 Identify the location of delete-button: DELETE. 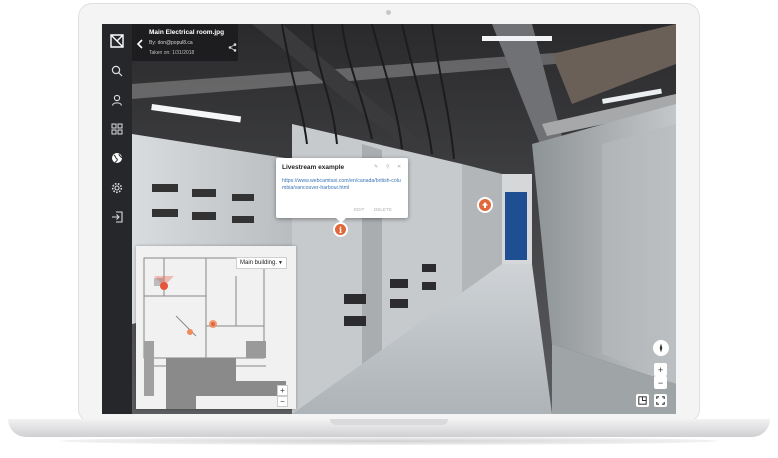
(383, 209).